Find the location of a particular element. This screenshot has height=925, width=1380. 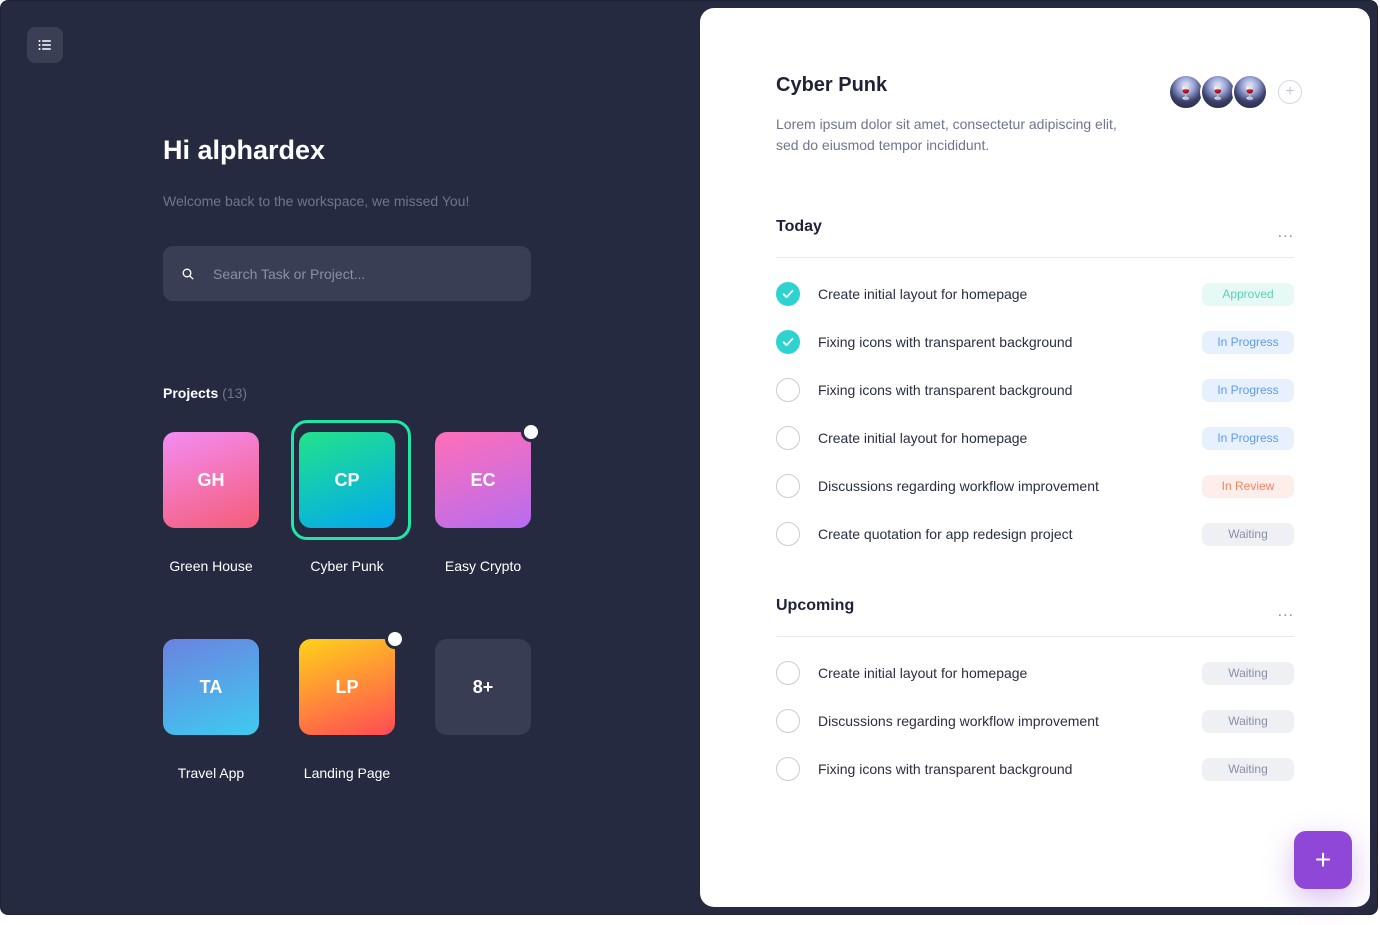

list-icon is located at coordinates (44, 45).